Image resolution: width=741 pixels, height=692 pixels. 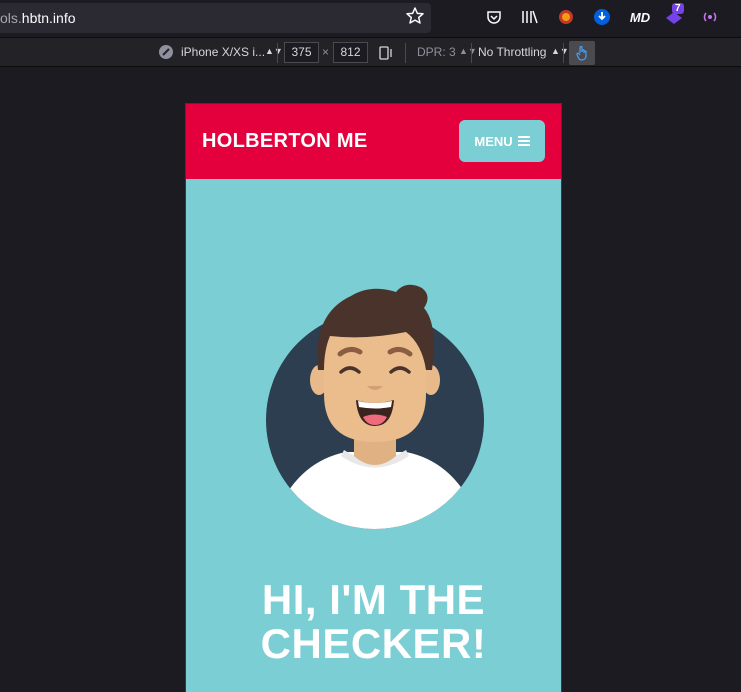 I want to click on touch-icon, so click(x=581, y=53).